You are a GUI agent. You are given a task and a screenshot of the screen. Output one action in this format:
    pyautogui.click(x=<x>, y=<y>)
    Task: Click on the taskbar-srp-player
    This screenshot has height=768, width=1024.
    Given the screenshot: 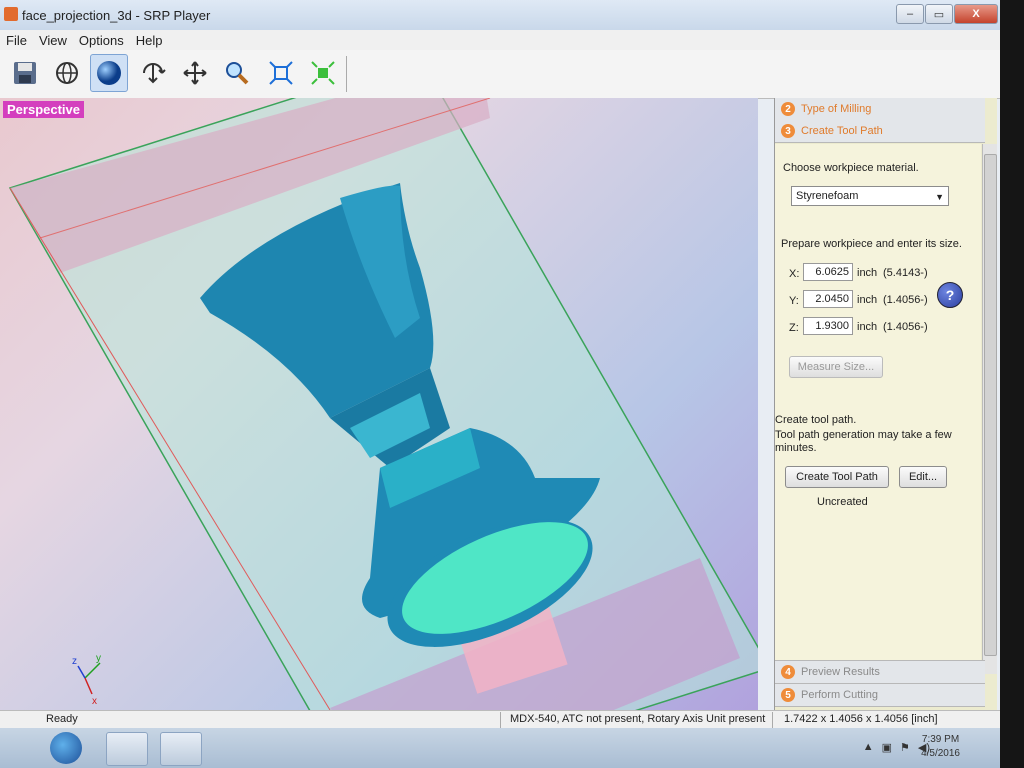 What is the action you would take?
    pyautogui.click(x=181, y=749)
    